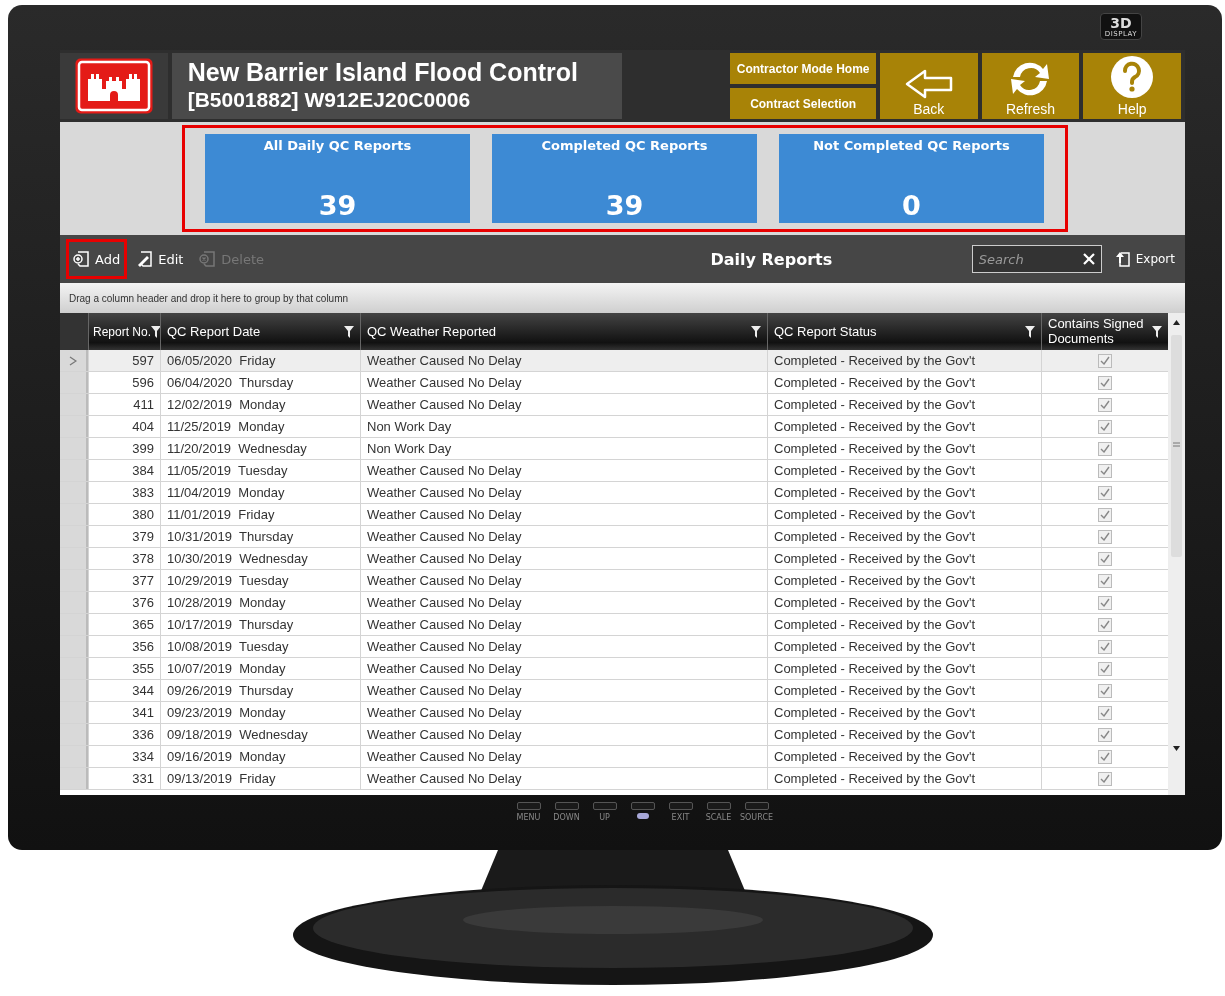 This screenshot has width=1225, height=996. I want to click on button-label: EXIT, so click(680, 817).